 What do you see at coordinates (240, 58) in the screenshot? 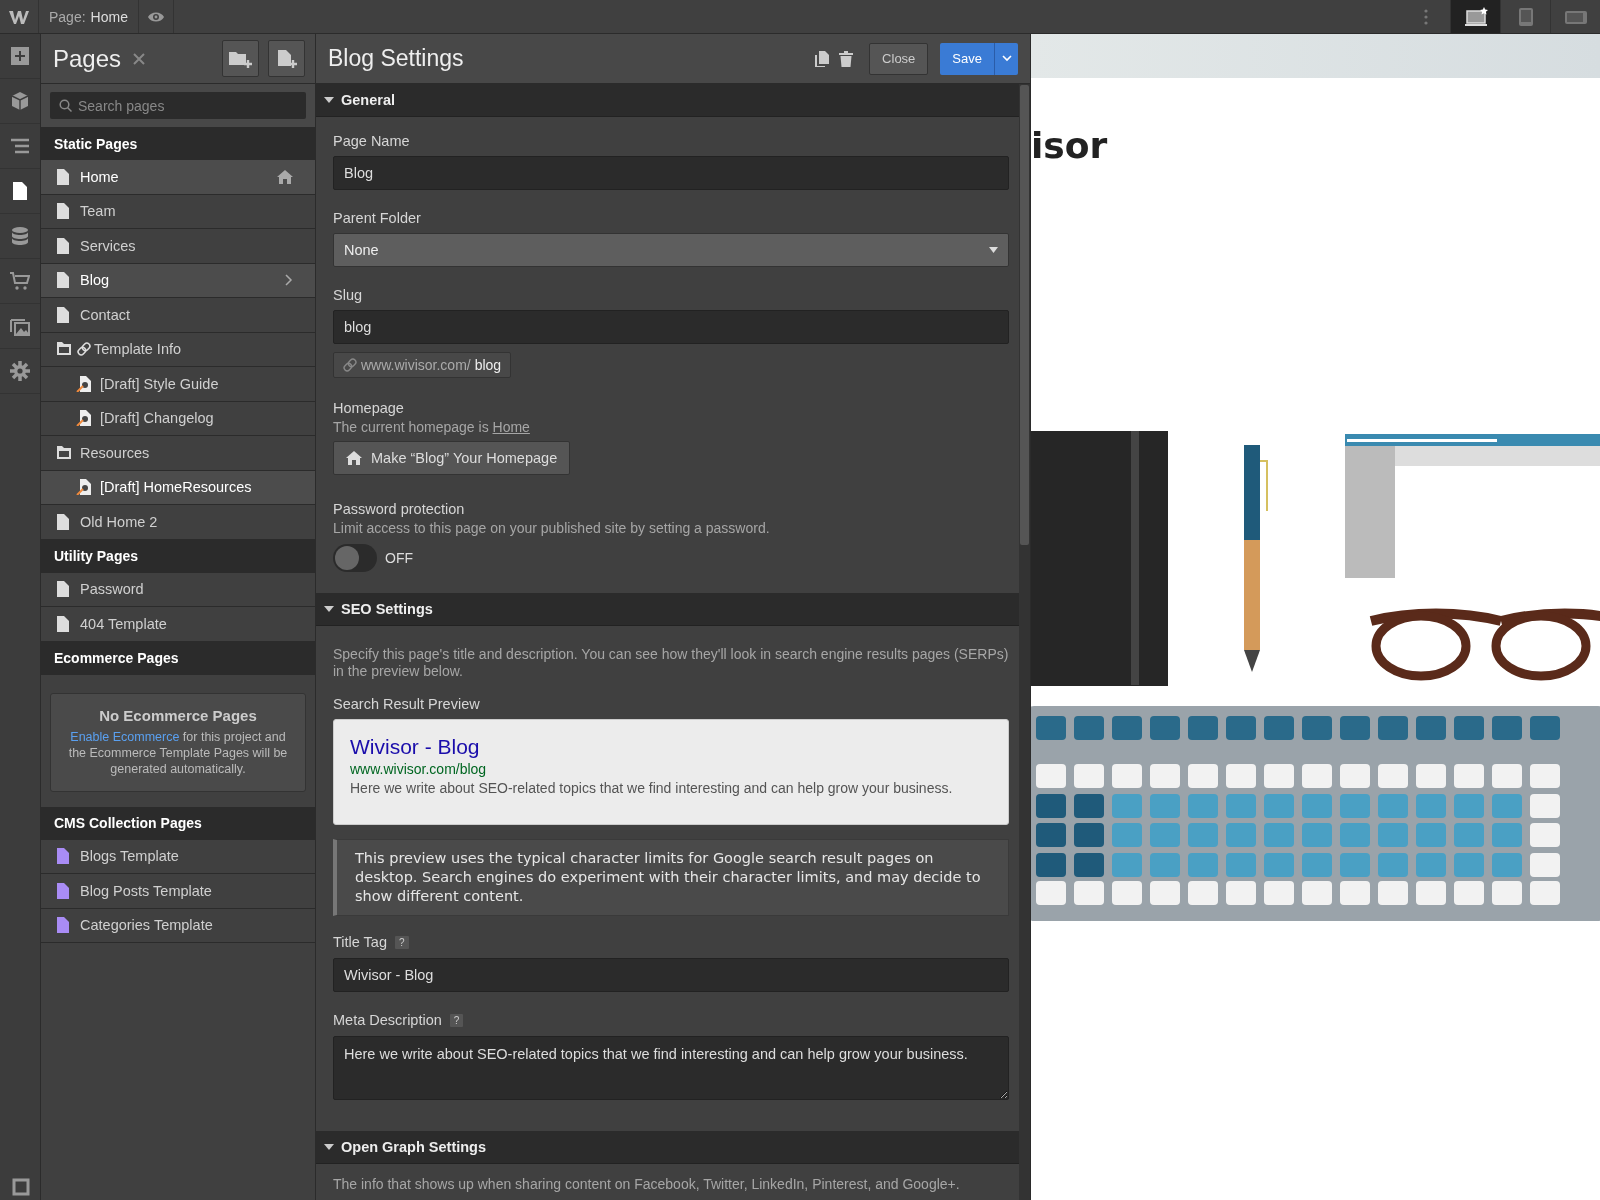
I see `new-folder-button` at bounding box center [240, 58].